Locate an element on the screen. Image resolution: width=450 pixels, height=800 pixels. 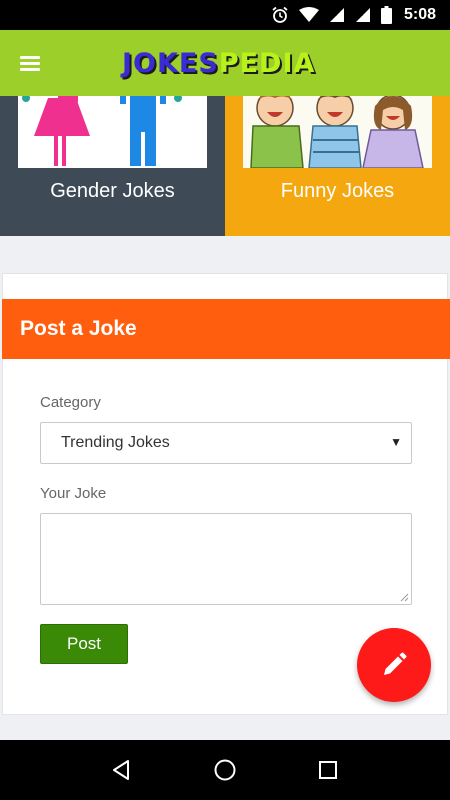
category-title: Gender Jokes is located at coordinates (112, 191).